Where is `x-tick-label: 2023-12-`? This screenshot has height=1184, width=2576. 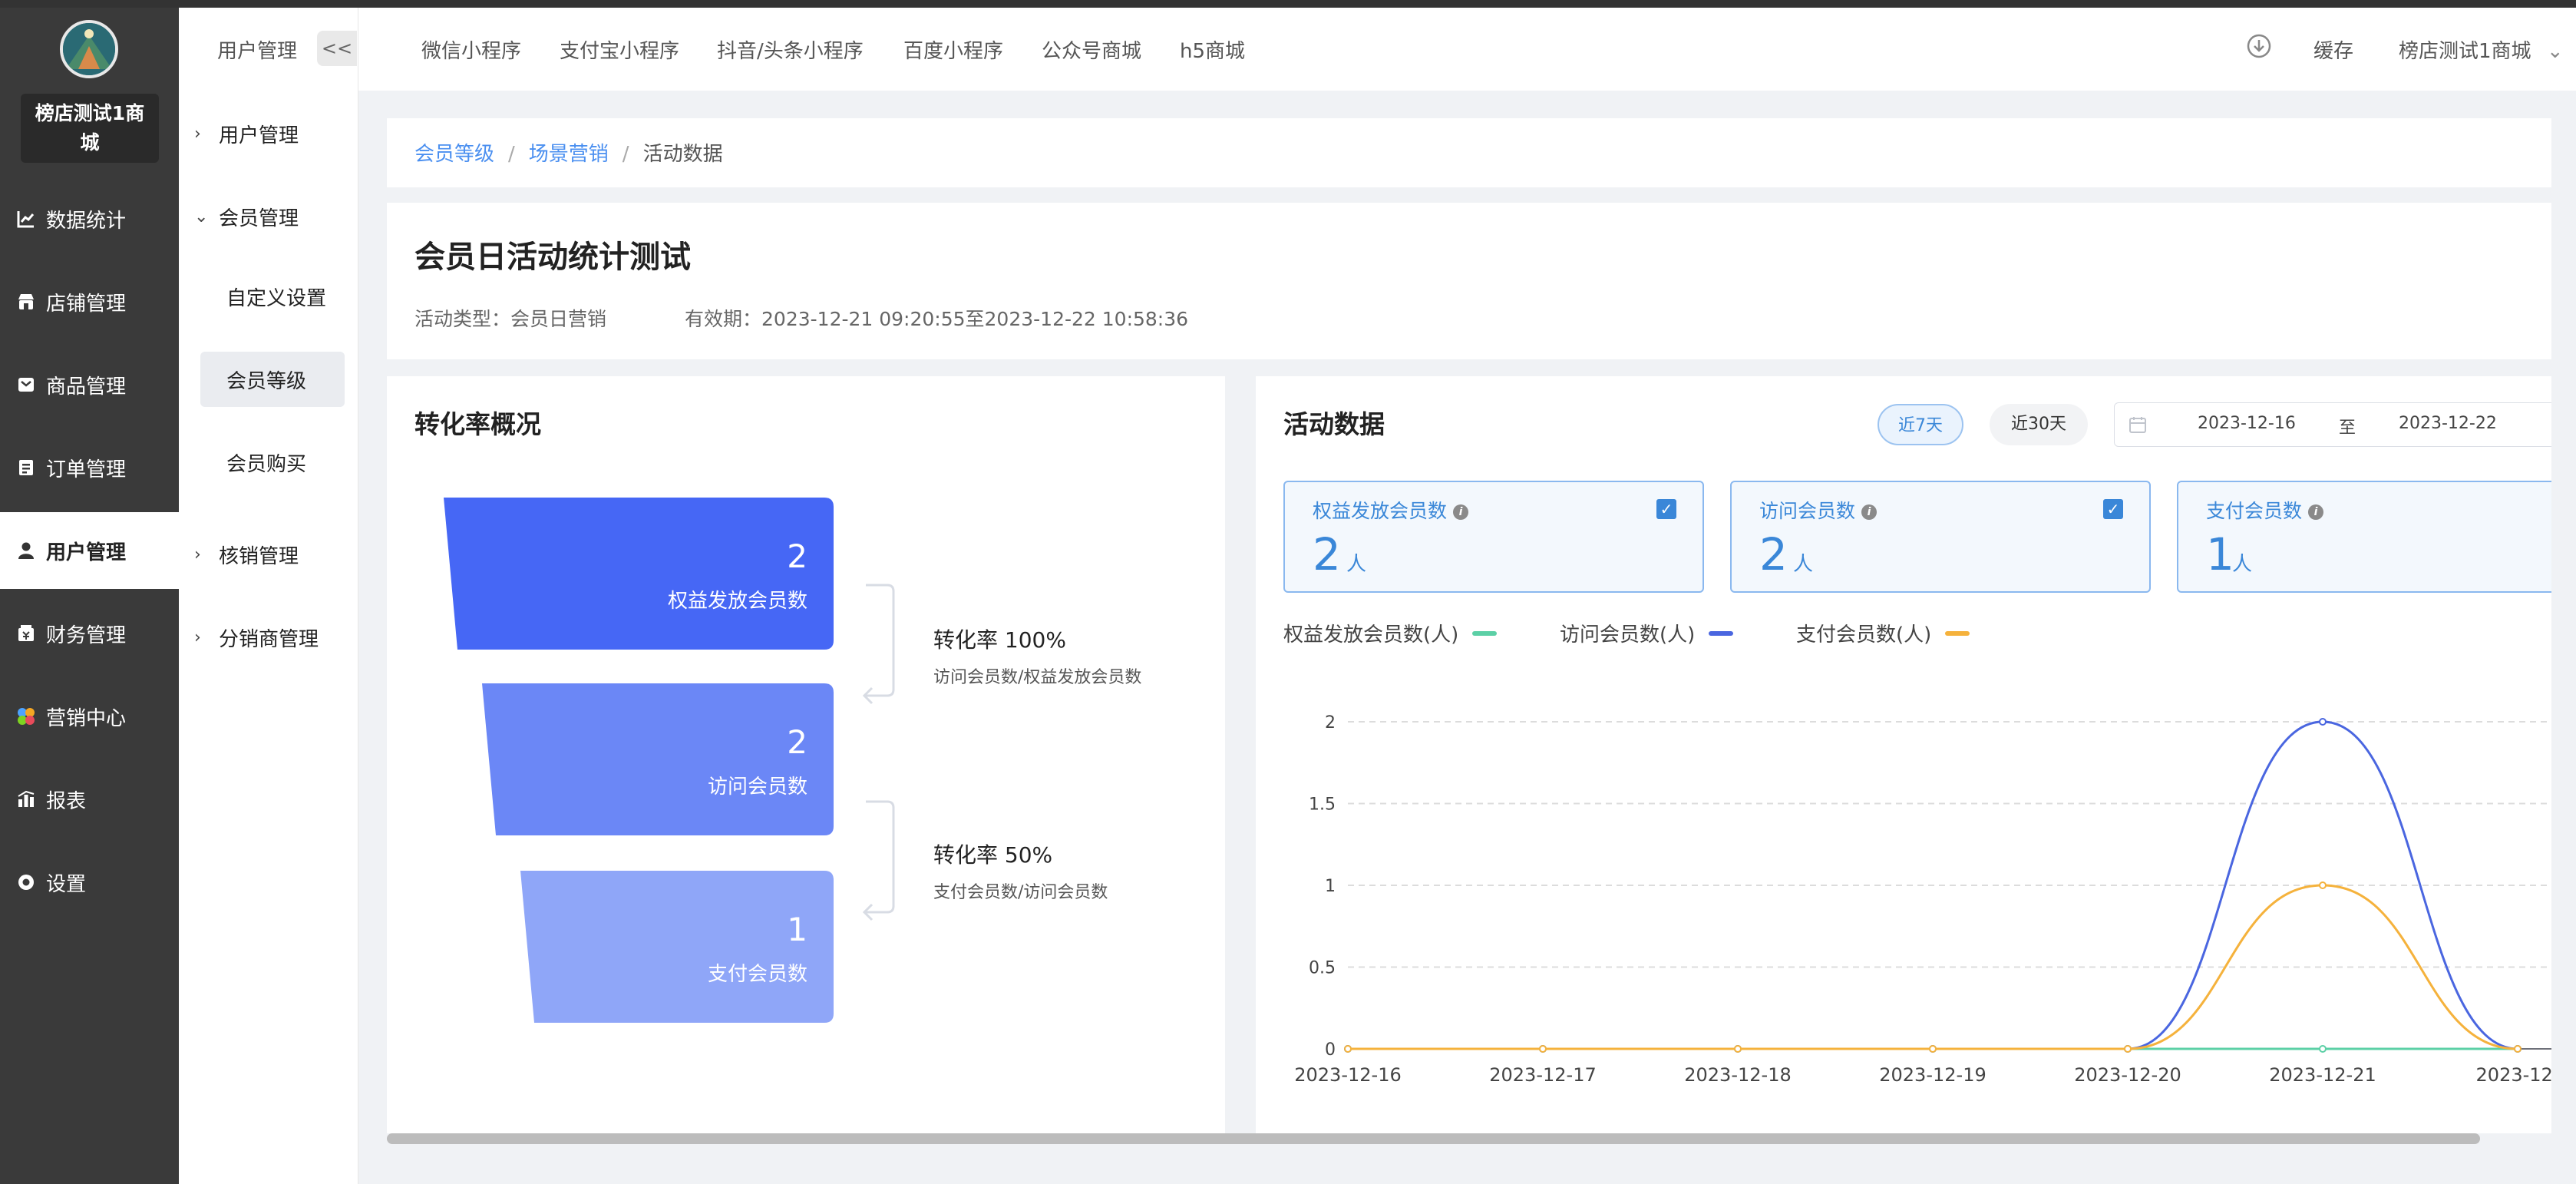 x-tick-label: 2023-12- is located at coordinates (2513, 1075).